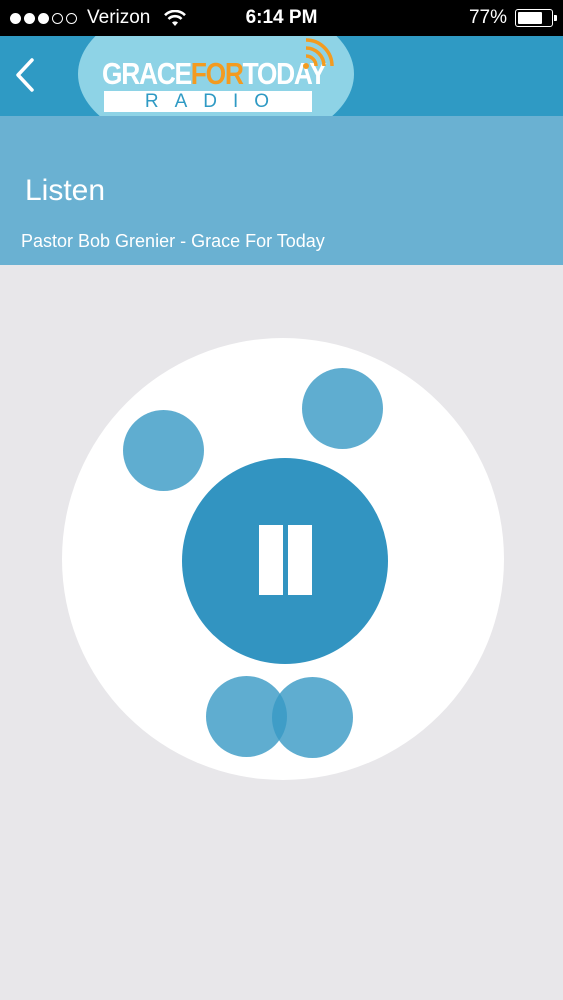 The height and width of the screenshot is (1000, 563). I want to click on chevron-left-icon, so click(25, 75).